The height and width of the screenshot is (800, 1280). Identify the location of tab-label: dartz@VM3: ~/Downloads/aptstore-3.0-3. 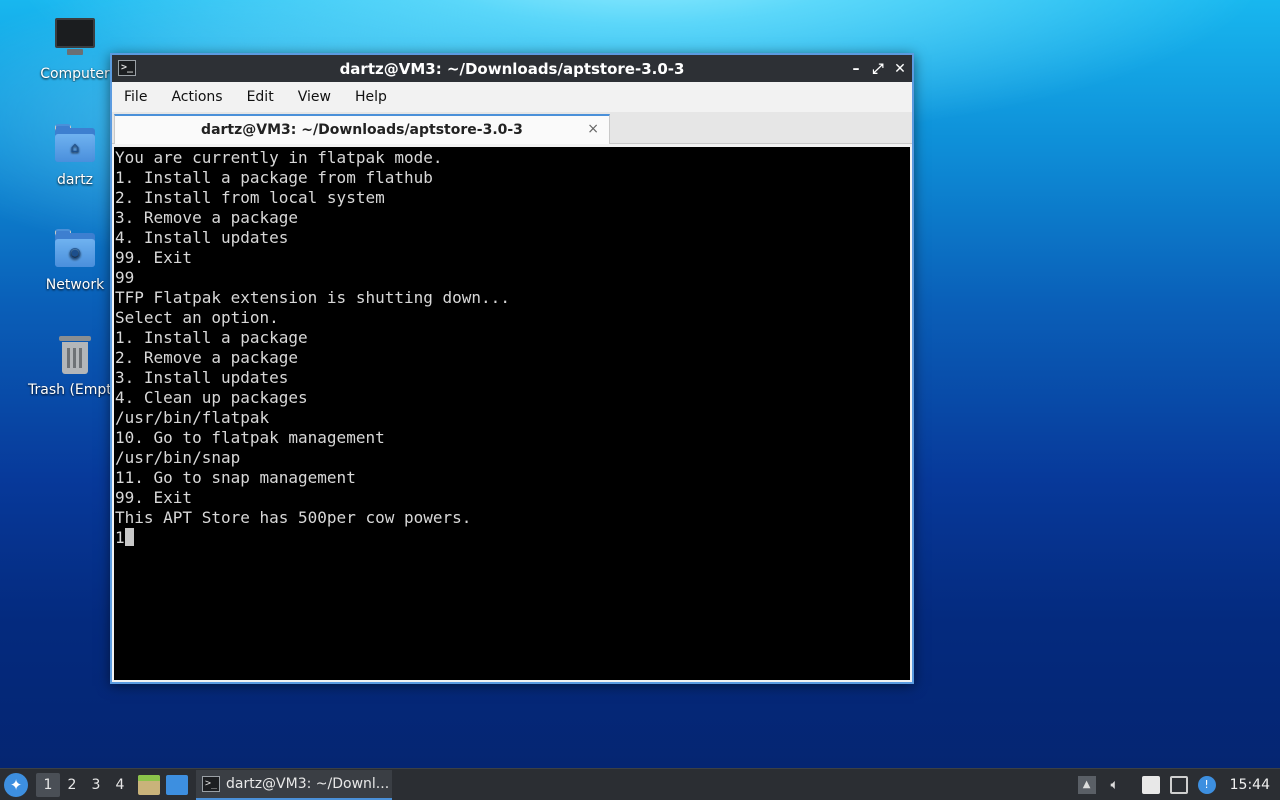
(362, 130).